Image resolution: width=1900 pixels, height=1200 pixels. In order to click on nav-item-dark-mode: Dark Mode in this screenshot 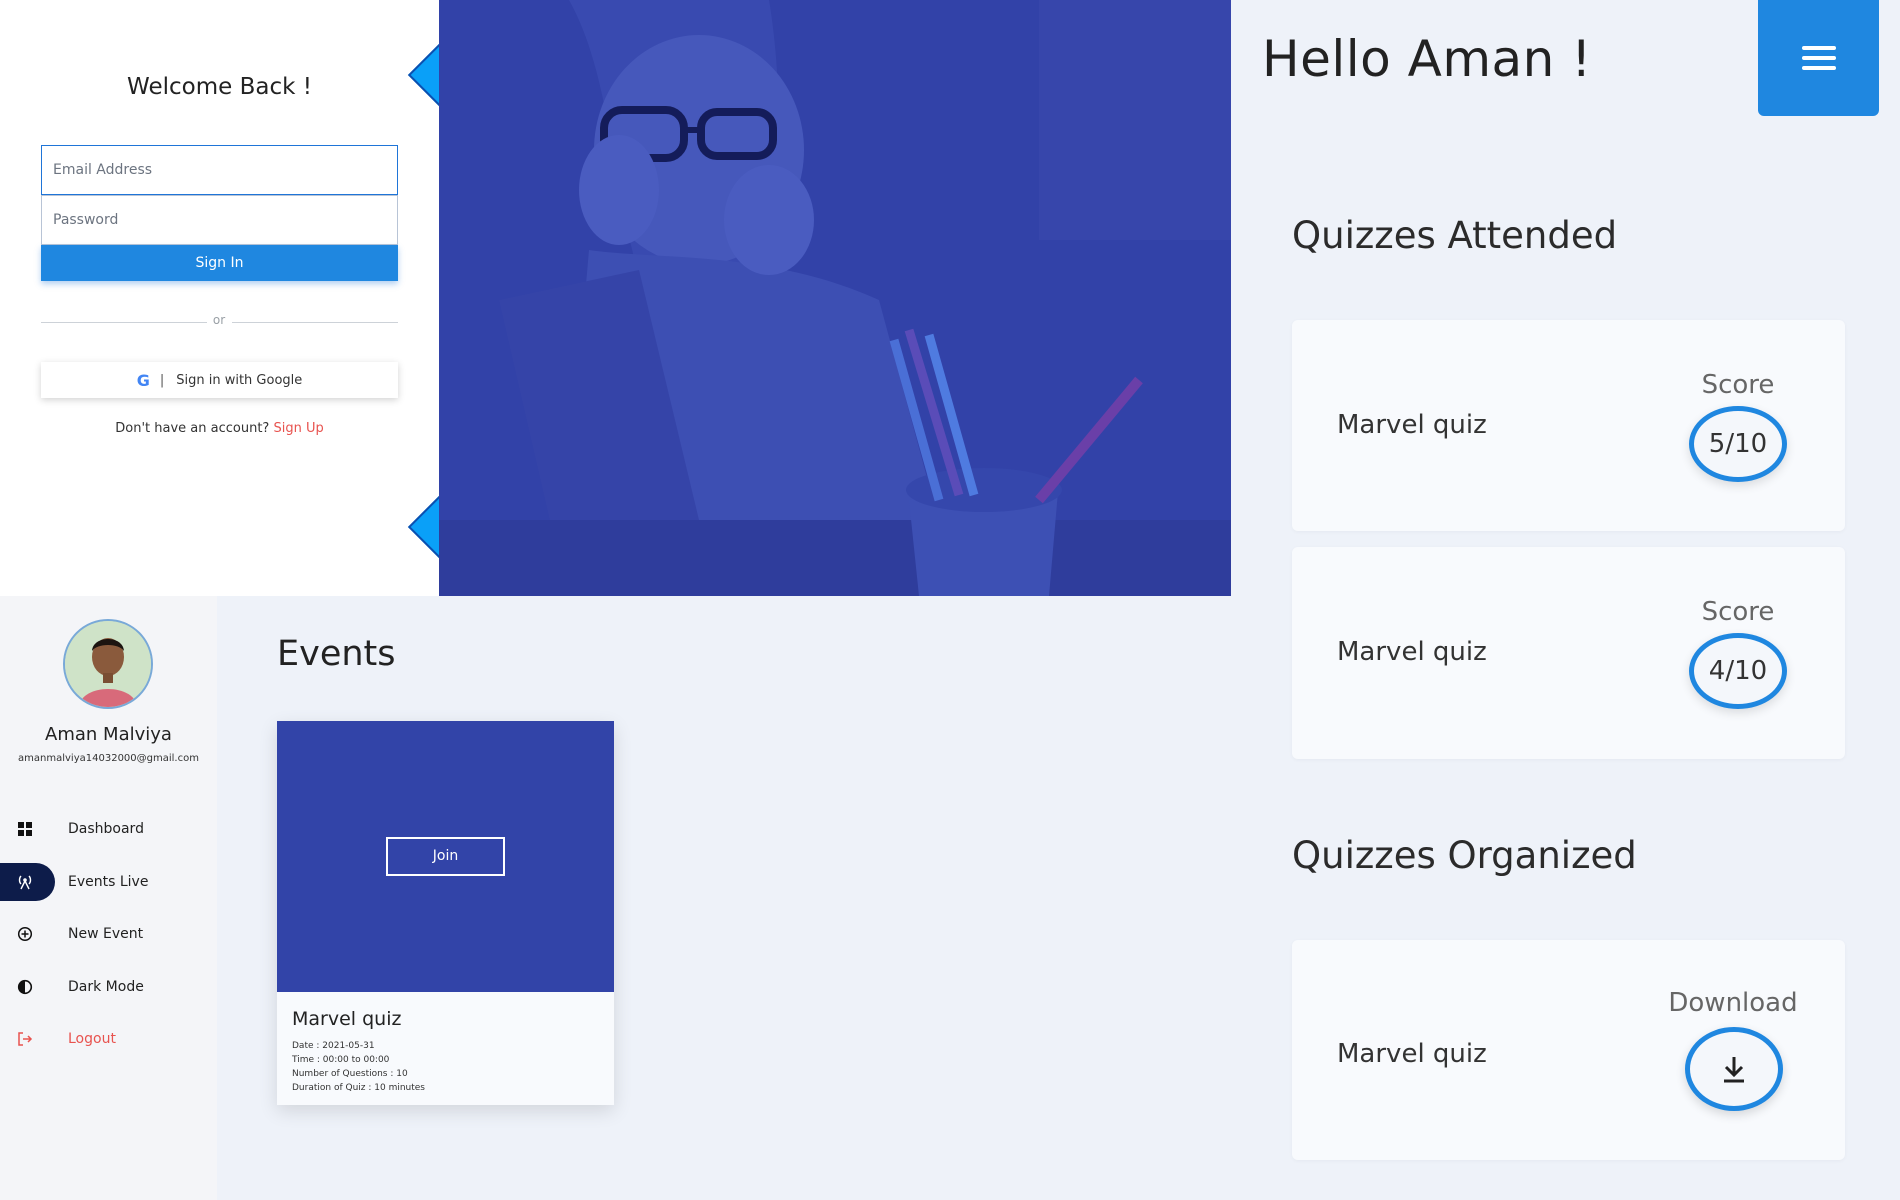, I will do `click(108, 987)`.